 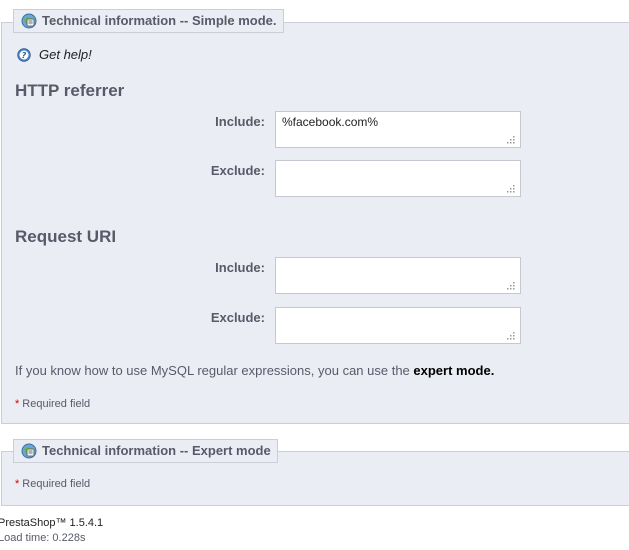 What do you see at coordinates (159, 20) in the screenshot?
I see `simple-mode-legend-text: Technical information -- Simple mode.` at bounding box center [159, 20].